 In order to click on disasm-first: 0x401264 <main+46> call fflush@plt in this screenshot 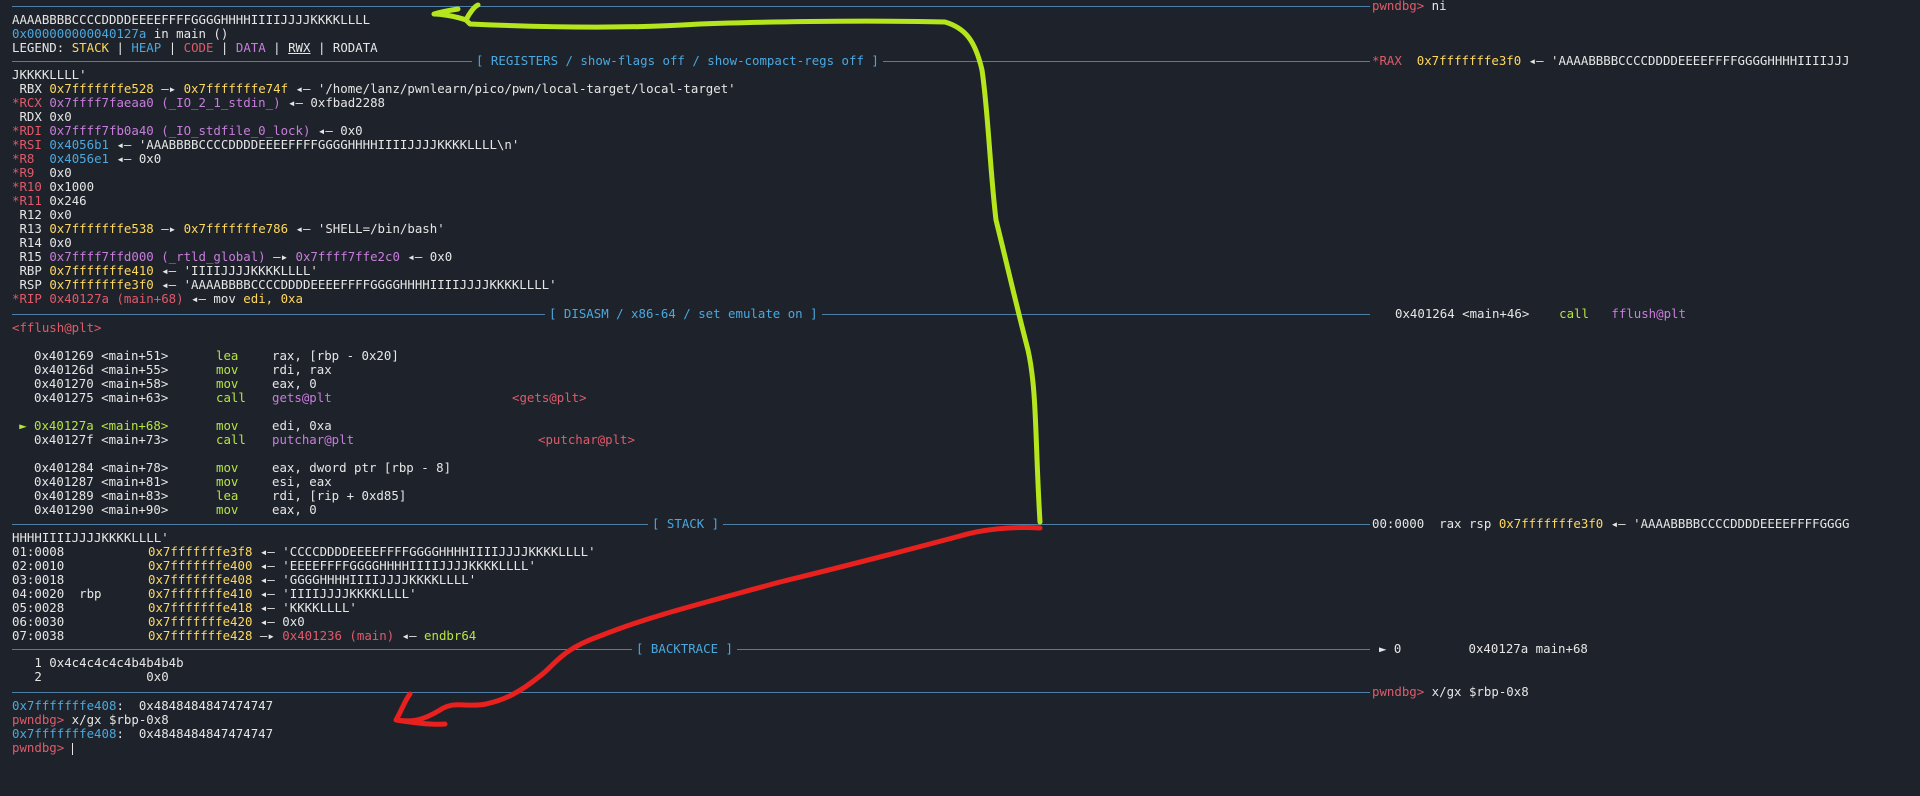, I will do `click(1540, 314)`.